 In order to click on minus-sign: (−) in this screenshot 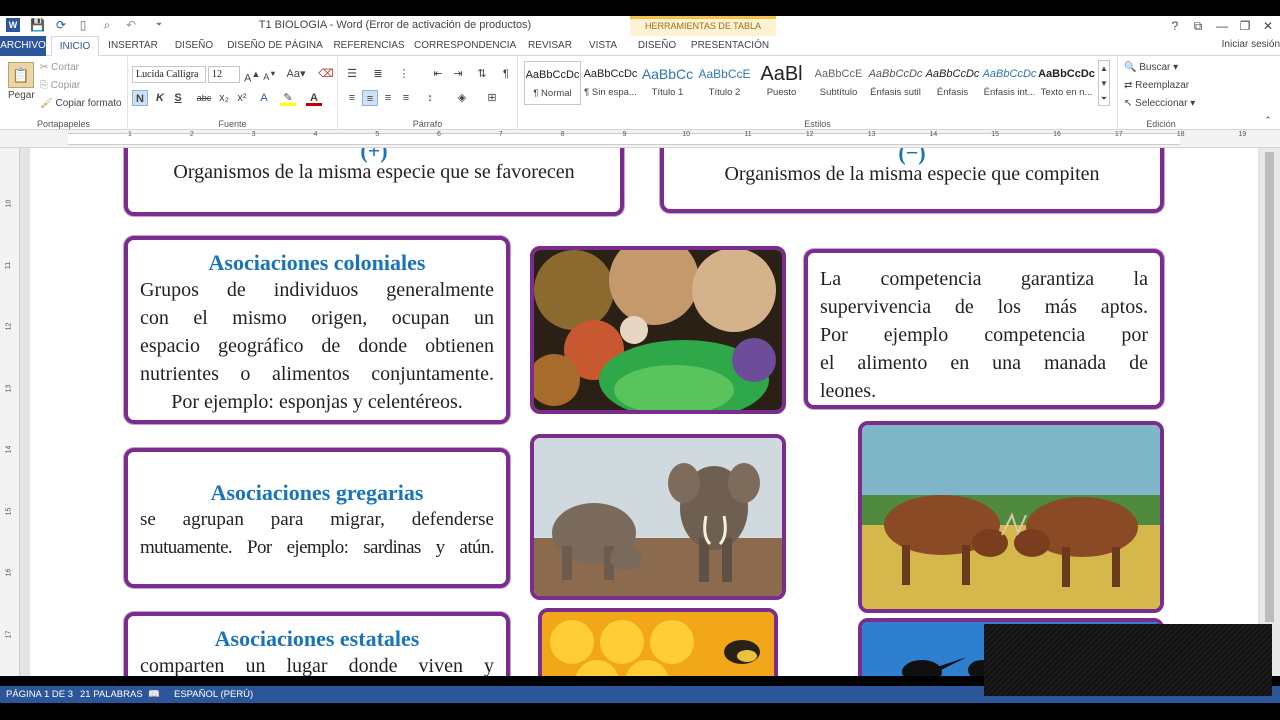, I will do `click(912, 156)`.